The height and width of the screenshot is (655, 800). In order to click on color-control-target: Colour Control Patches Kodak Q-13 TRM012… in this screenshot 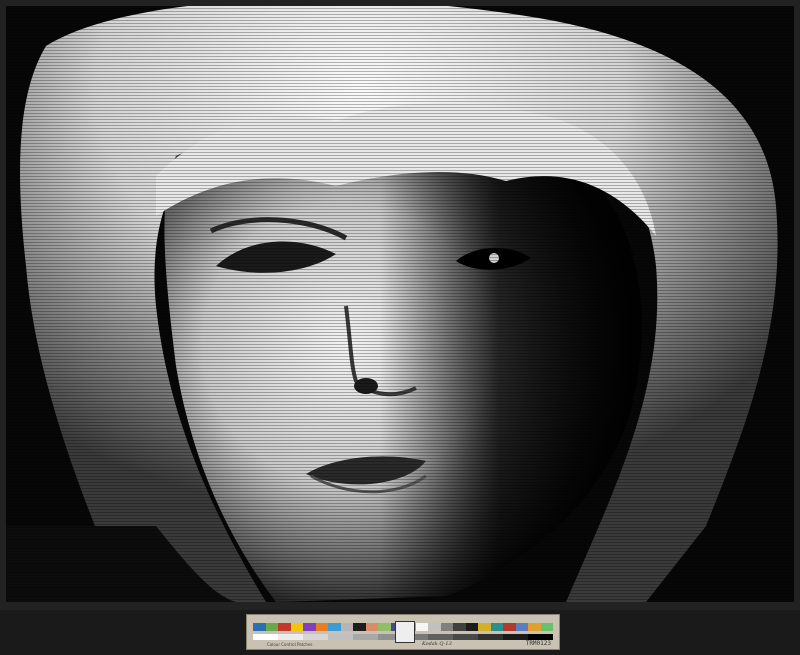, I will do `click(403, 632)`.